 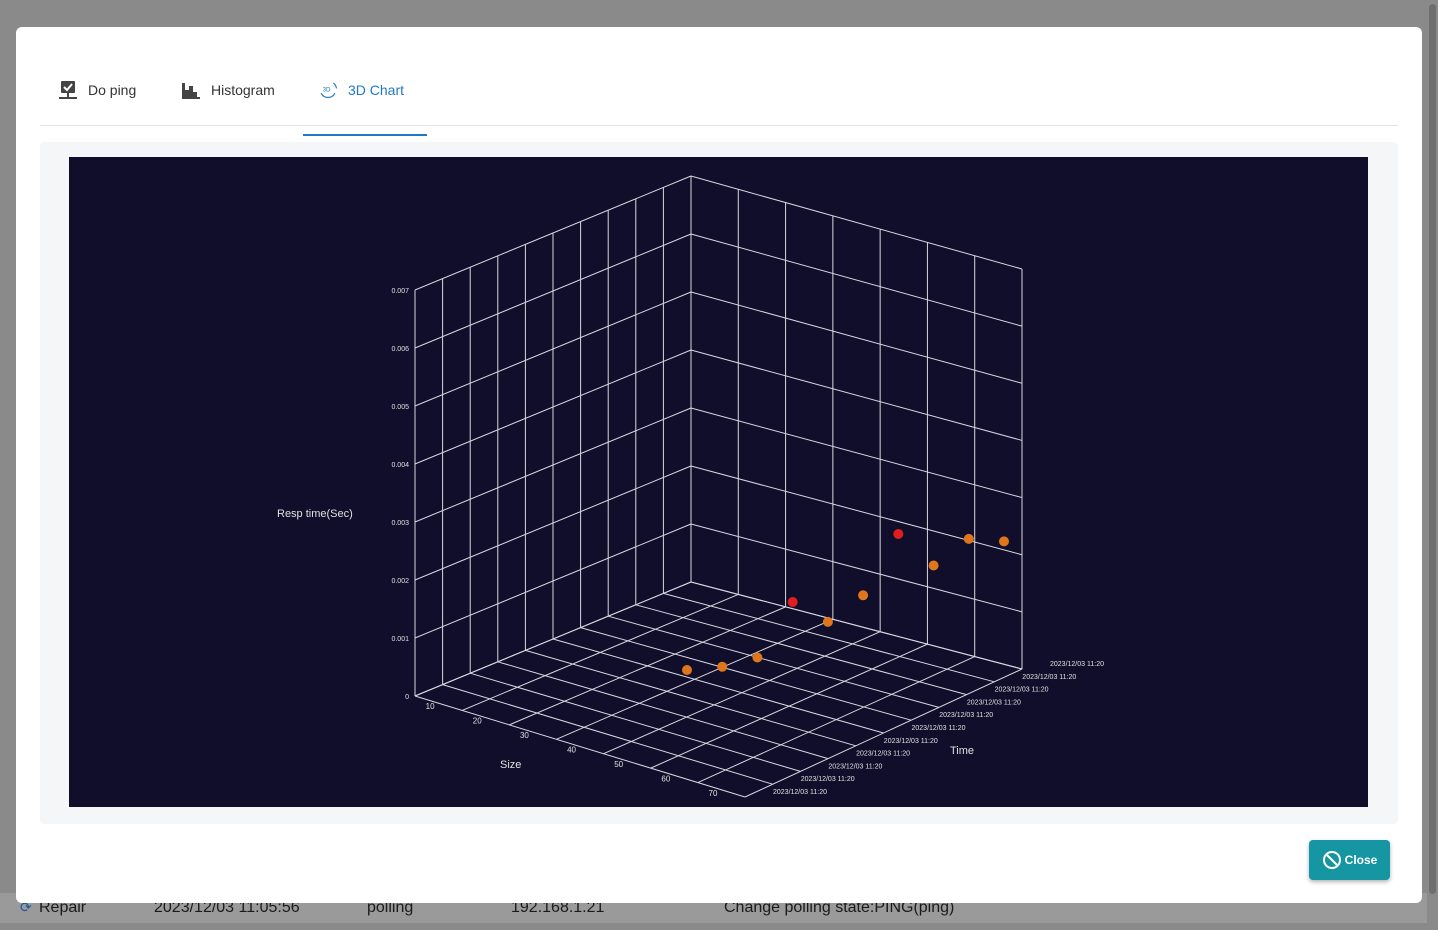 I want to click on close-button: Close, so click(x=1349, y=860).